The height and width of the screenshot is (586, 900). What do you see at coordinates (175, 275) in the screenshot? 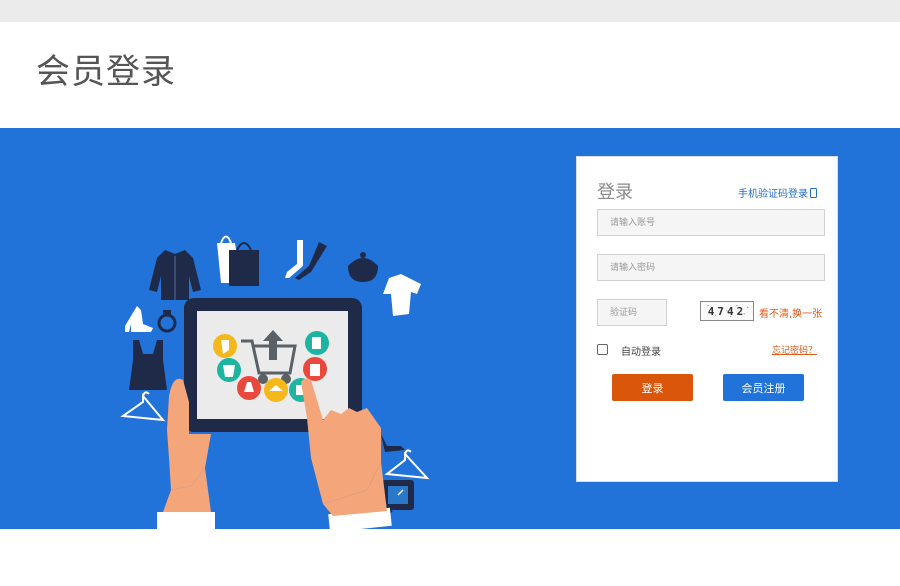
I see `jacket-icon` at bounding box center [175, 275].